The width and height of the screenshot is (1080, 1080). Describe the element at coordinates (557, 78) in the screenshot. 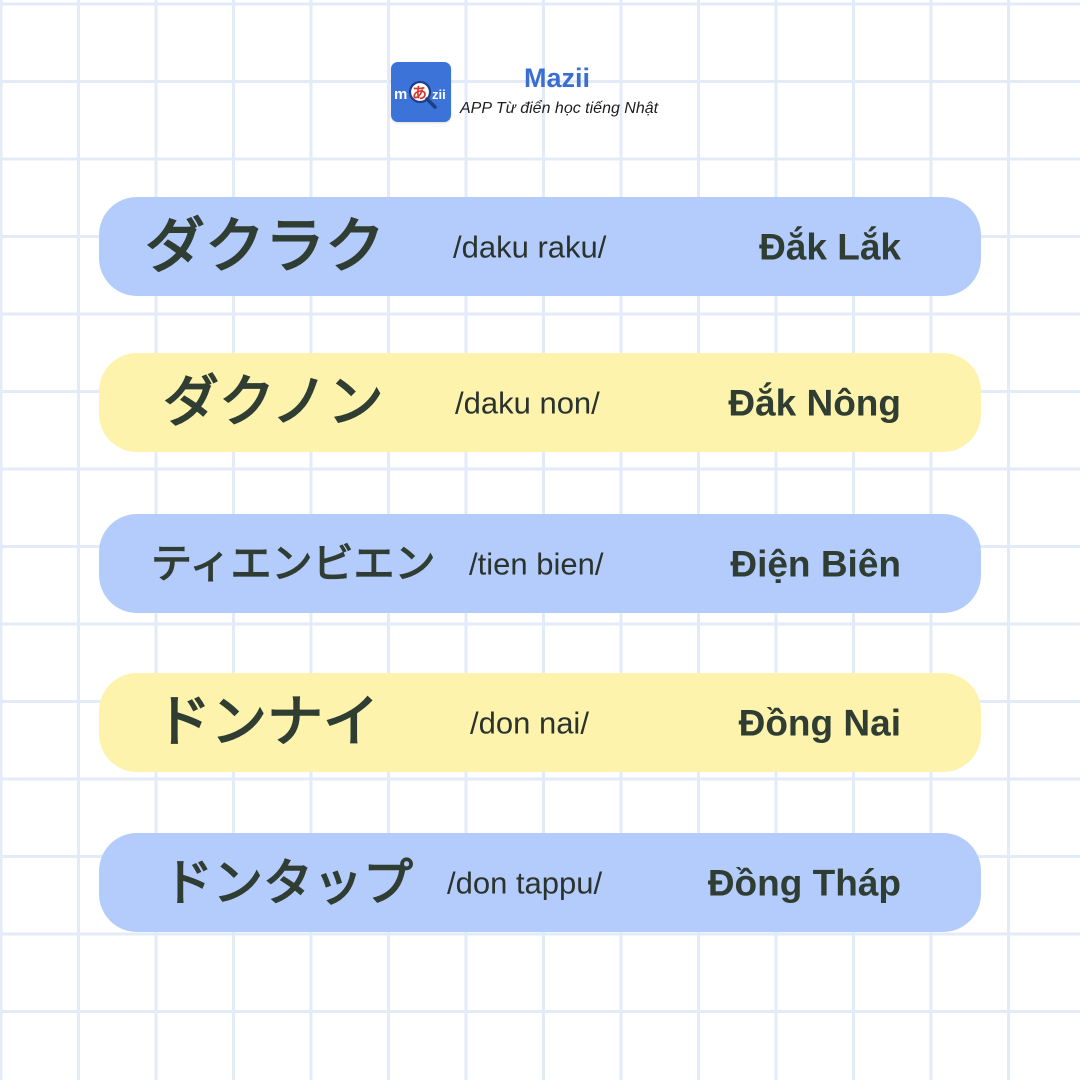

I see `brand-name: Mazii` at that location.